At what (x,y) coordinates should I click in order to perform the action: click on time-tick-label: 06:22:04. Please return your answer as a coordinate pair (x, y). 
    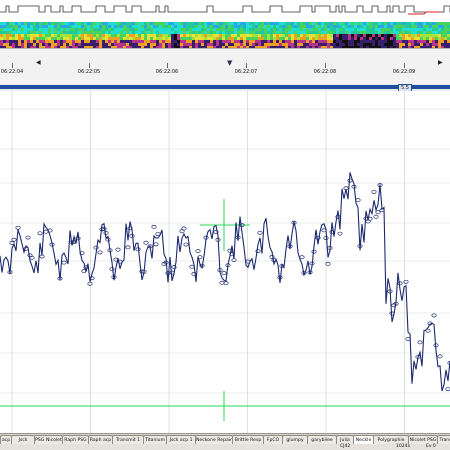
    Looking at the image, I should click on (12, 72).